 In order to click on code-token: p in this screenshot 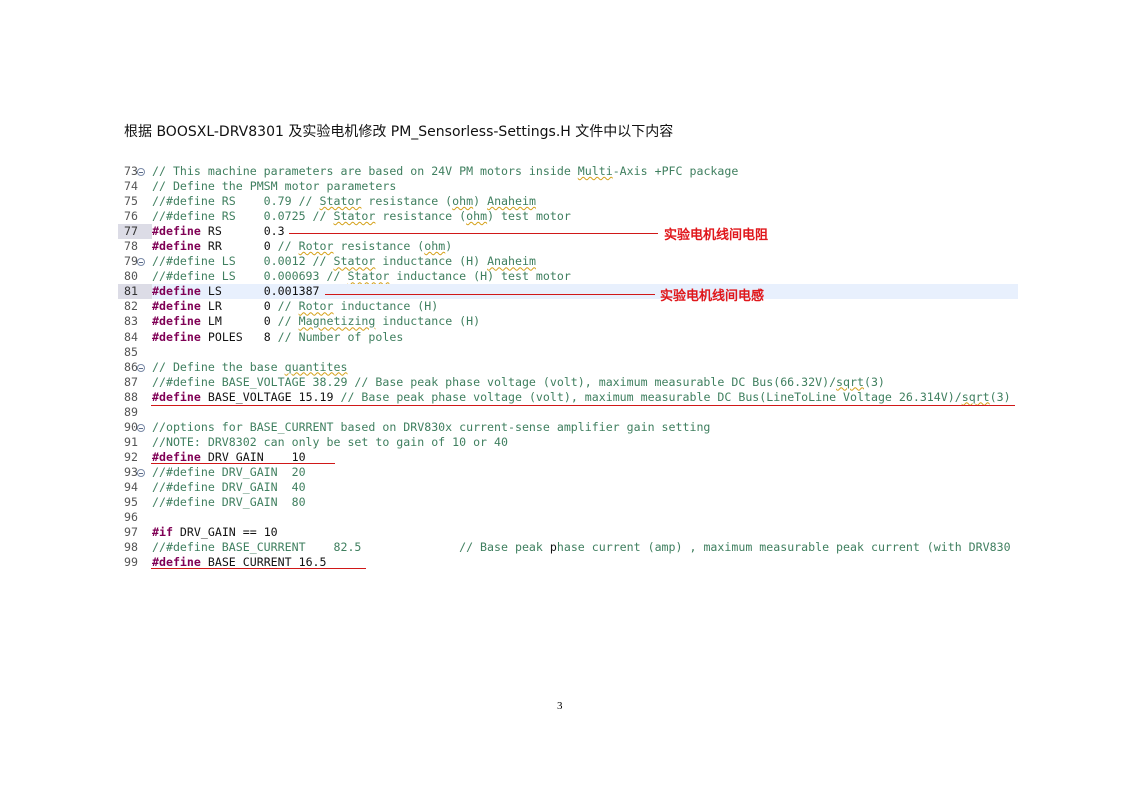, I will do `click(553, 547)`.